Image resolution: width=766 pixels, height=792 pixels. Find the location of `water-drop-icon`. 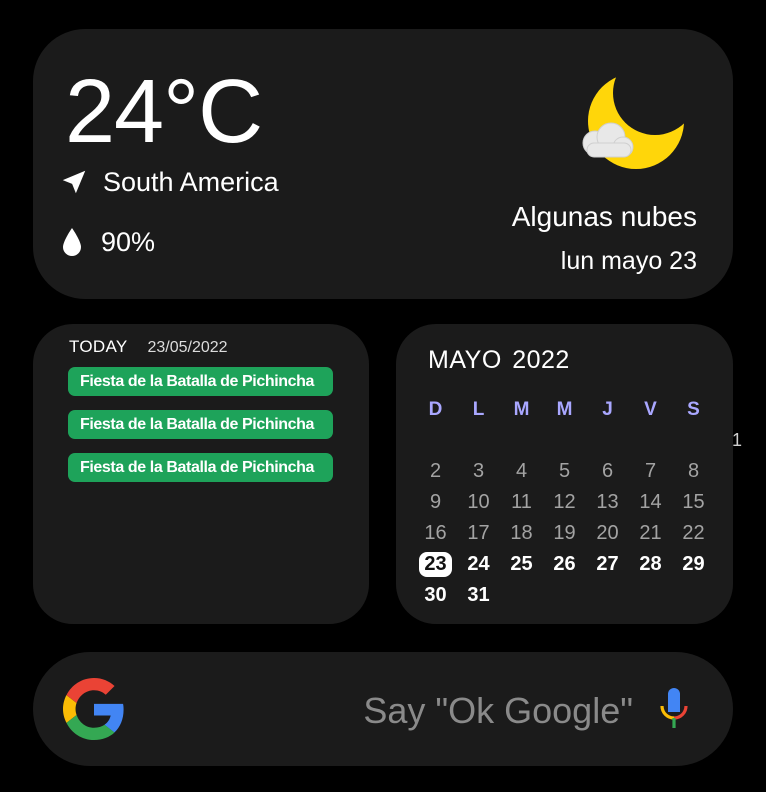

water-drop-icon is located at coordinates (72, 242).